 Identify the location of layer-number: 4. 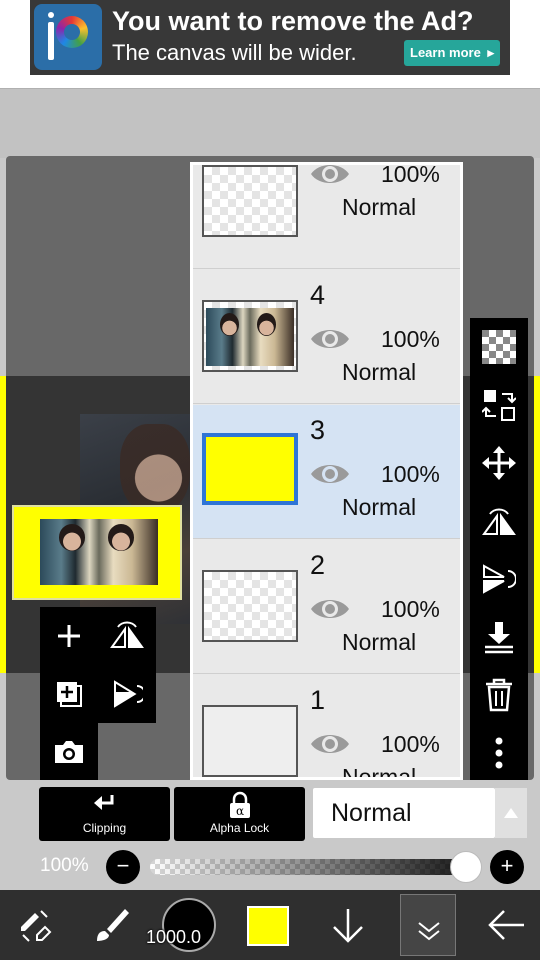
(318, 295).